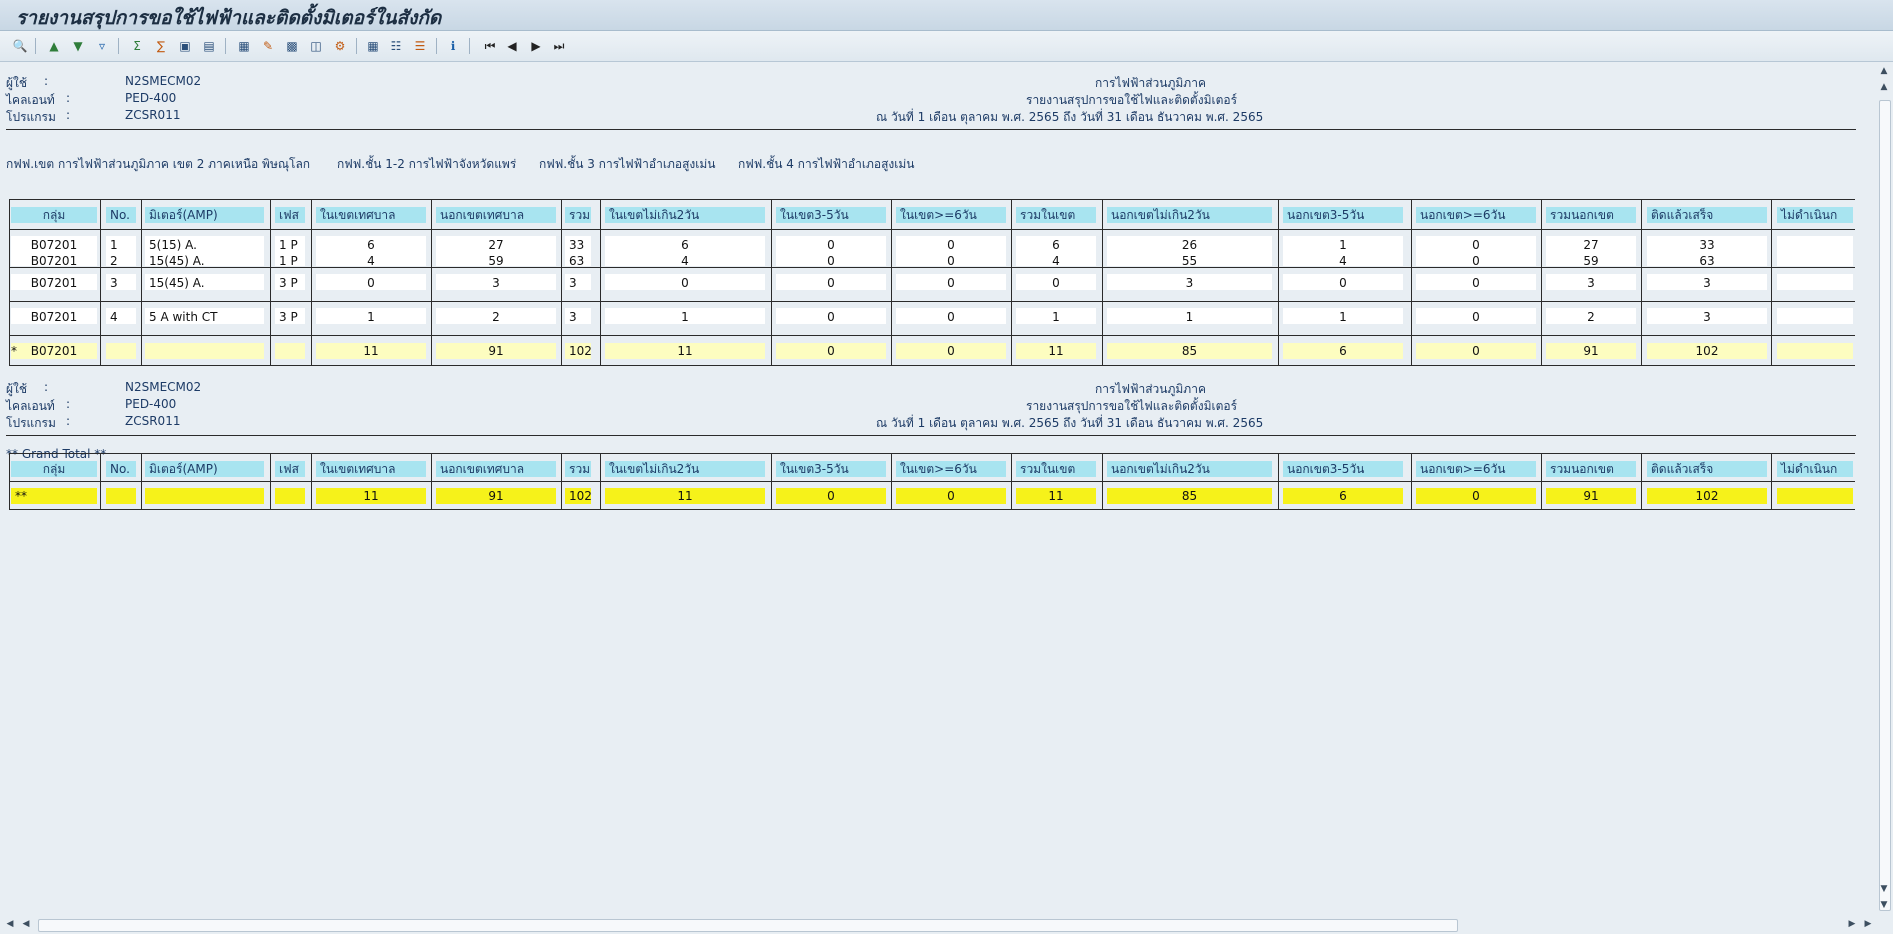 This screenshot has width=1893, height=934. Describe the element at coordinates (932, 267) in the screenshot. I see `row-divider` at that location.